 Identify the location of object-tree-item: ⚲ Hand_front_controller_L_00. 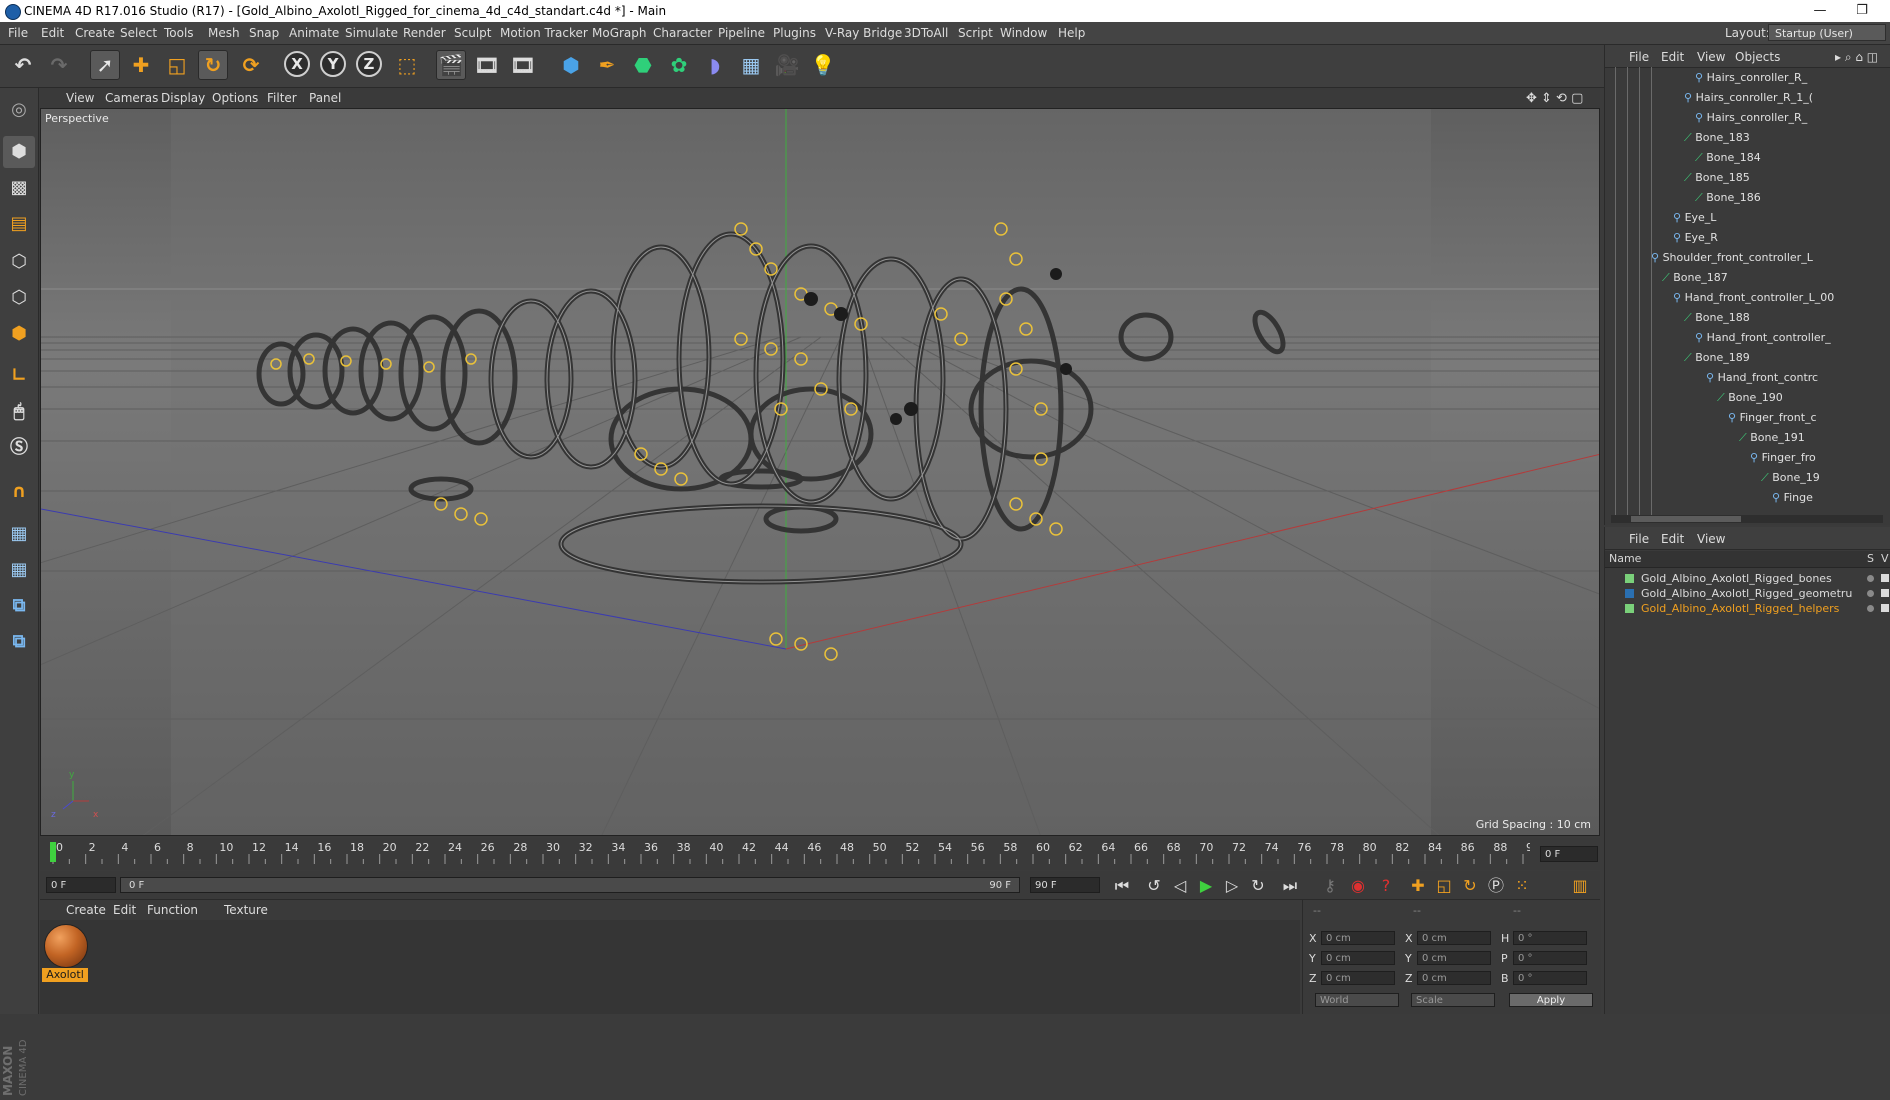
(1753, 298).